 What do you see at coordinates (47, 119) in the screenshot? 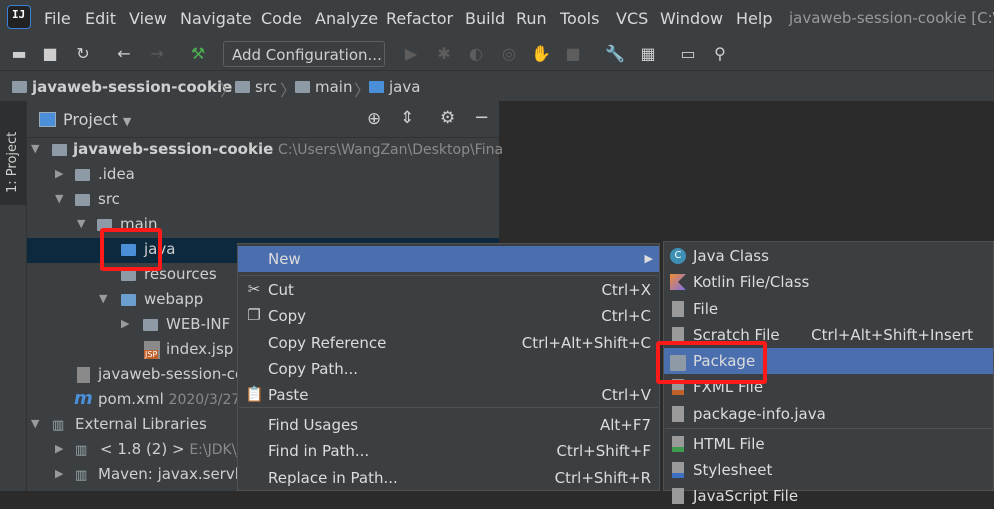
I see `project-view-icon` at bounding box center [47, 119].